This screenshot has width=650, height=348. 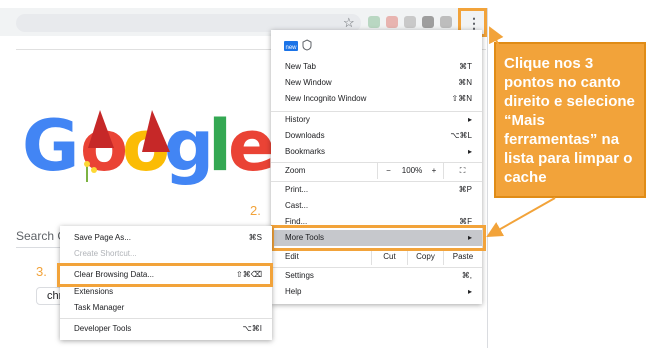 I want to click on menu-item-task-manager: Task Manager, so click(x=166, y=308).